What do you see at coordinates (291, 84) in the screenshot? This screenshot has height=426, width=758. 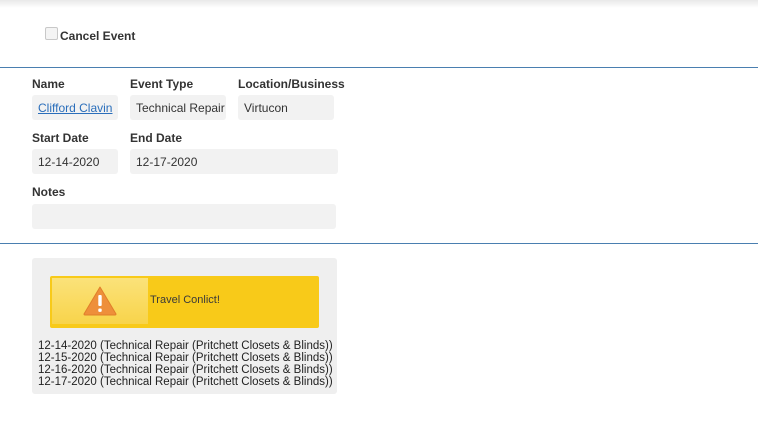 I see `location-label: Location/Business` at bounding box center [291, 84].